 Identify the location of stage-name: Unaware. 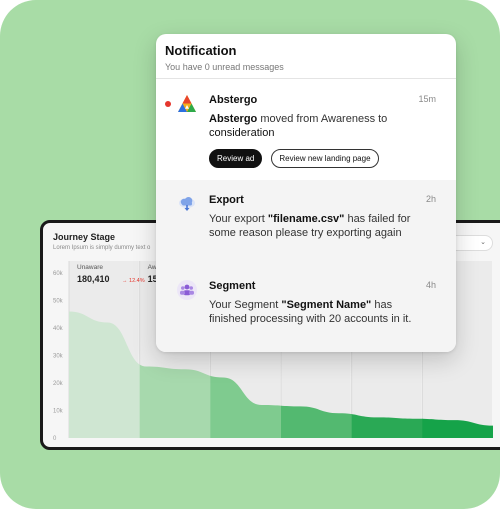
(90, 267).